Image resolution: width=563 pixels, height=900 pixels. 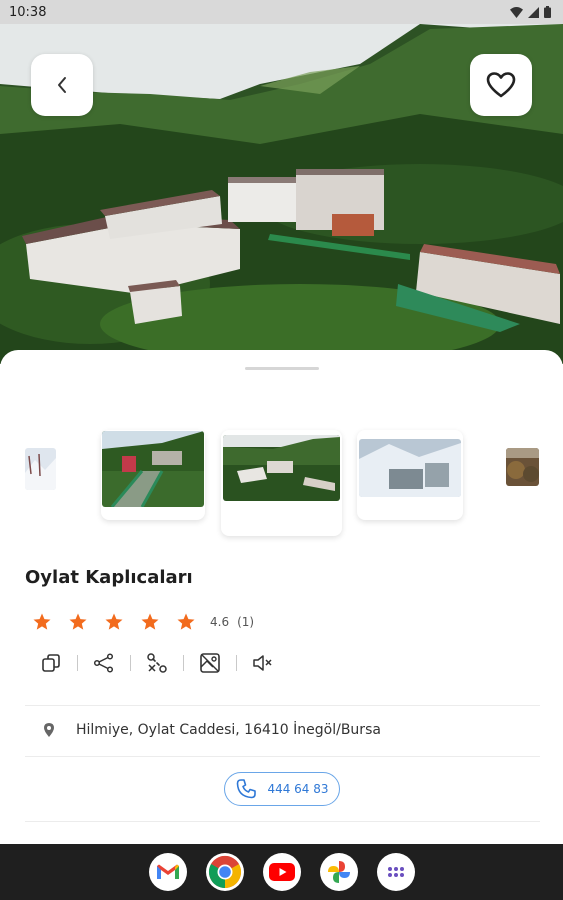 I want to click on youtube-icon, so click(x=281, y=872).